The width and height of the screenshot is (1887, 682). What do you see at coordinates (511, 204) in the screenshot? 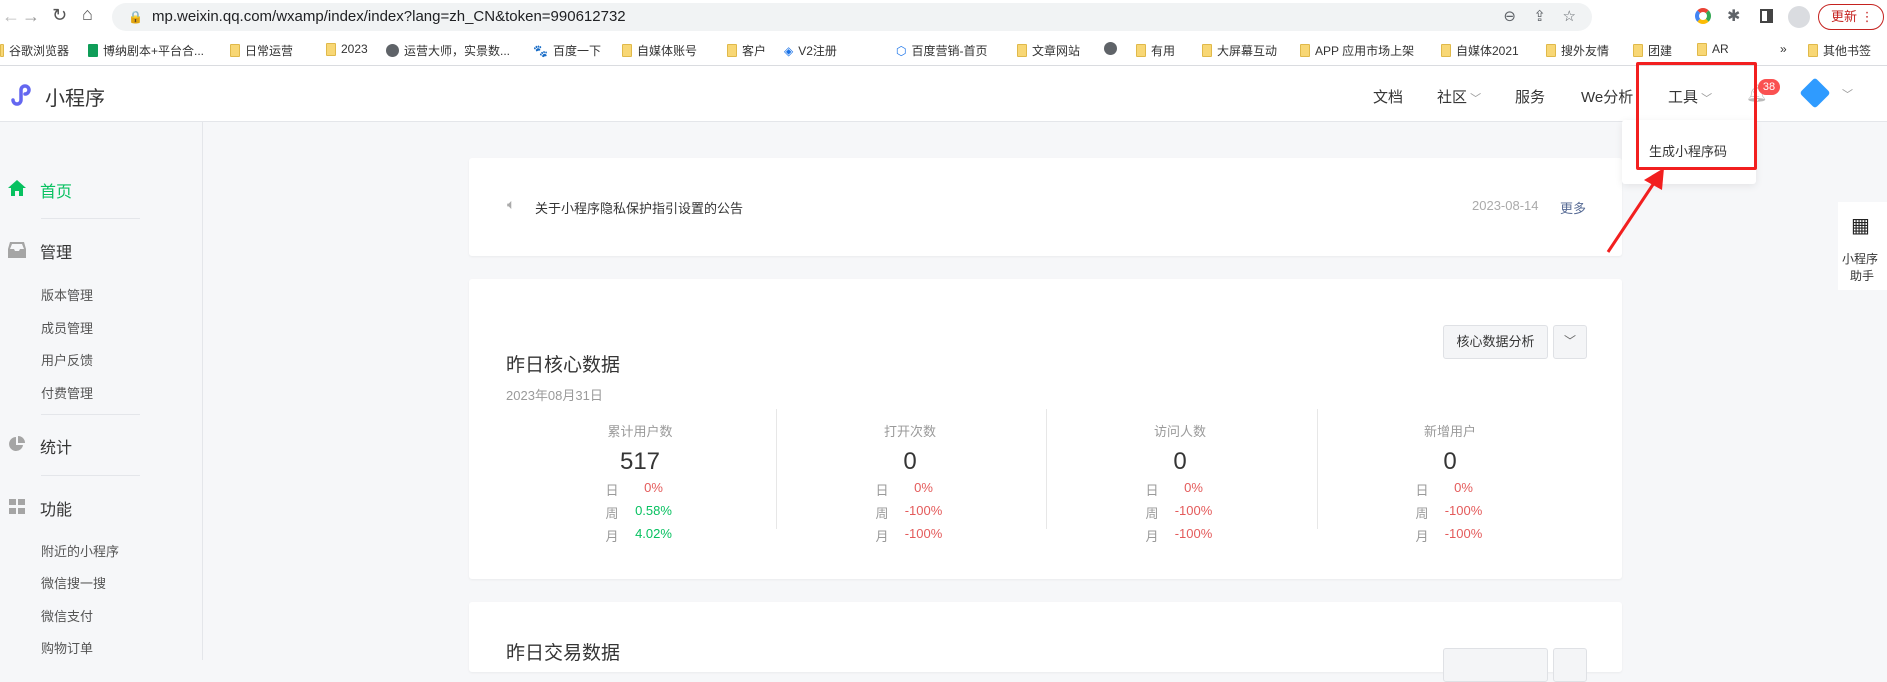
I see `speaker-icon: 🔈︎` at bounding box center [511, 204].